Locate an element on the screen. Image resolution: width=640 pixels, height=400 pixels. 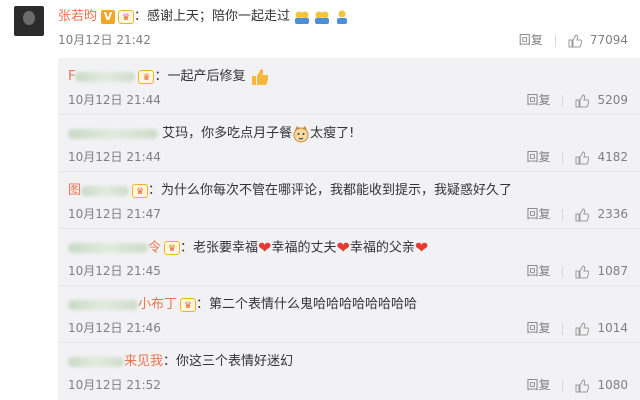
reply-text: ：你这三个表情好迷幻 is located at coordinates (228, 361).